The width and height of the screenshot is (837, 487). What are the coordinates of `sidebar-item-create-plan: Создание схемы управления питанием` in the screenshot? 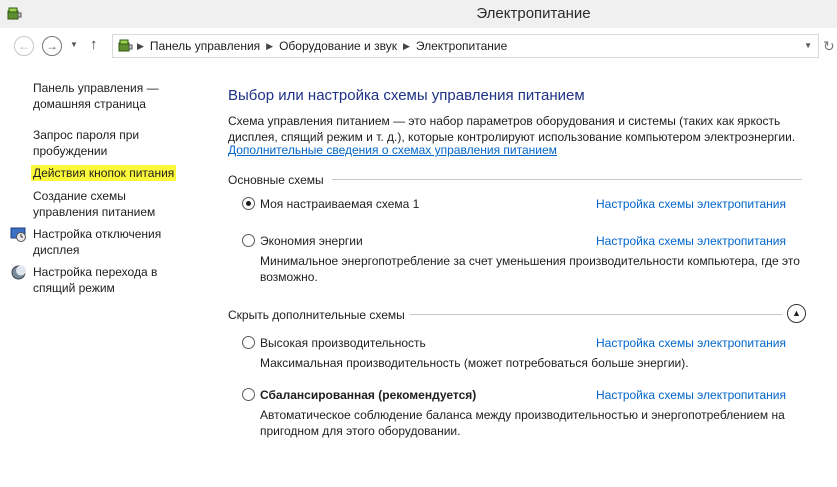 It's located at (113, 204).